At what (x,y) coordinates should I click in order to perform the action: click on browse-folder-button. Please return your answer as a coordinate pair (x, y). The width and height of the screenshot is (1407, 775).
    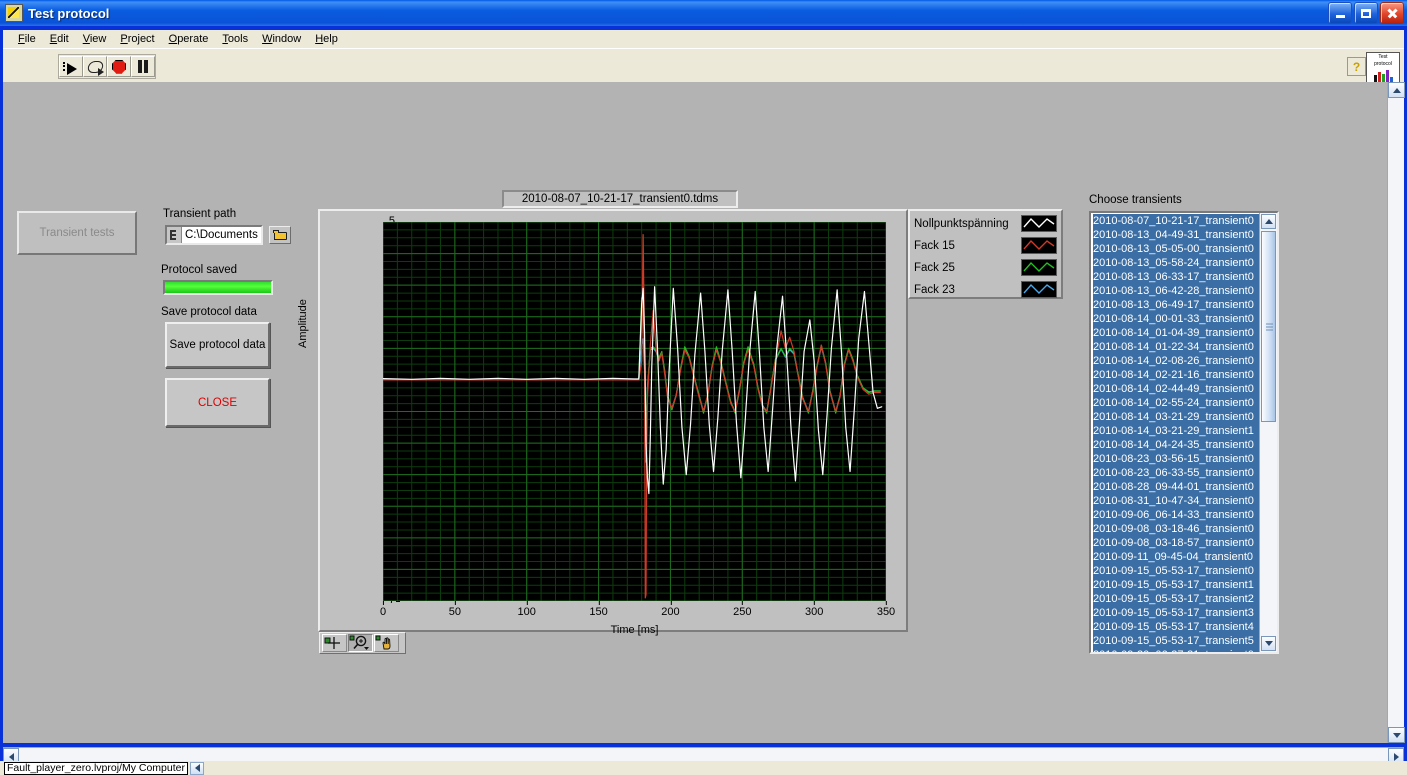
    Looking at the image, I should click on (280, 235).